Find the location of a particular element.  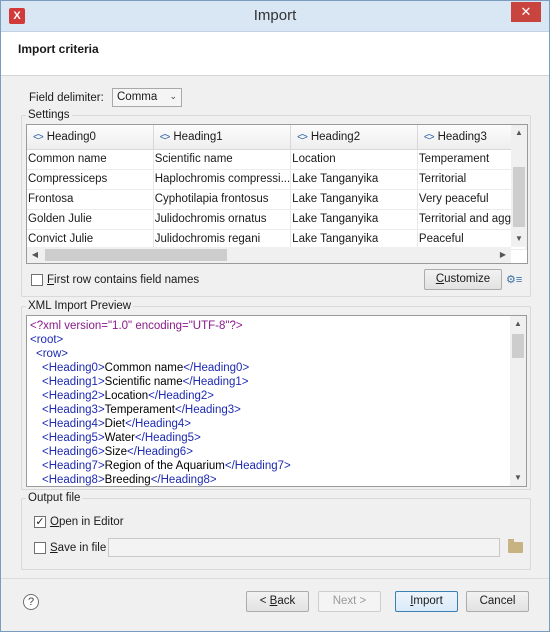

folder-icon is located at coordinates (515, 546).